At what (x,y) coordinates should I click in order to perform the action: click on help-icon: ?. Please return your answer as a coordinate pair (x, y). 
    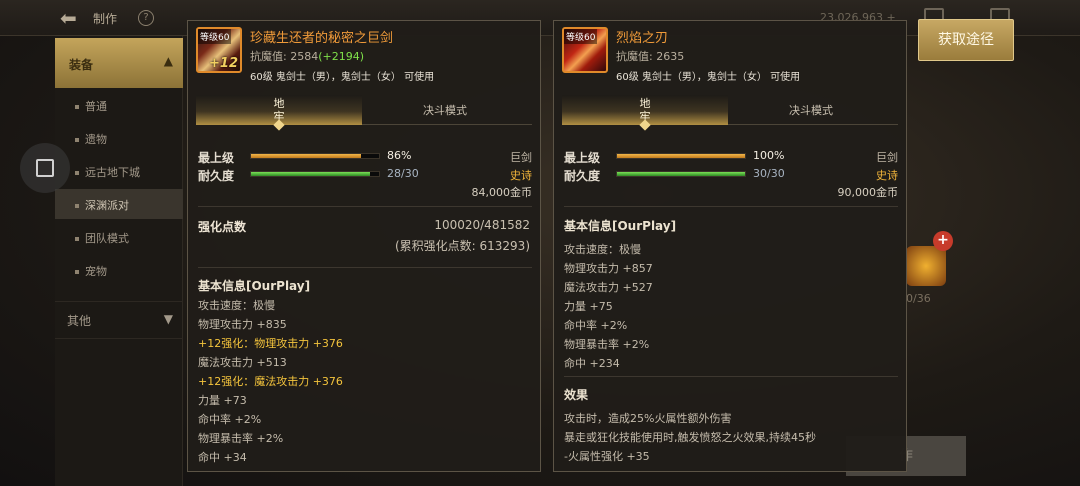
    Looking at the image, I should click on (146, 18).